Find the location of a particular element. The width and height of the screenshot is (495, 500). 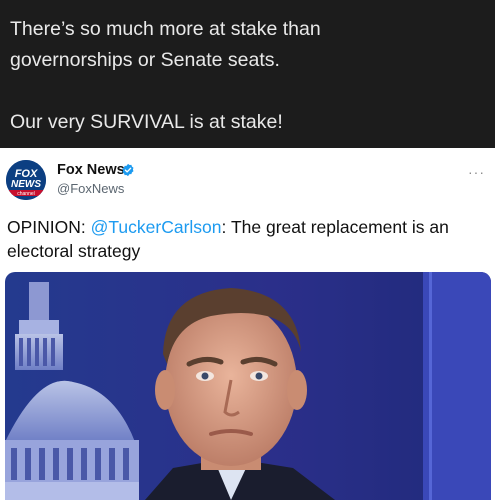

avatar: FOX NEWS channel is located at coordinates (26, 180).